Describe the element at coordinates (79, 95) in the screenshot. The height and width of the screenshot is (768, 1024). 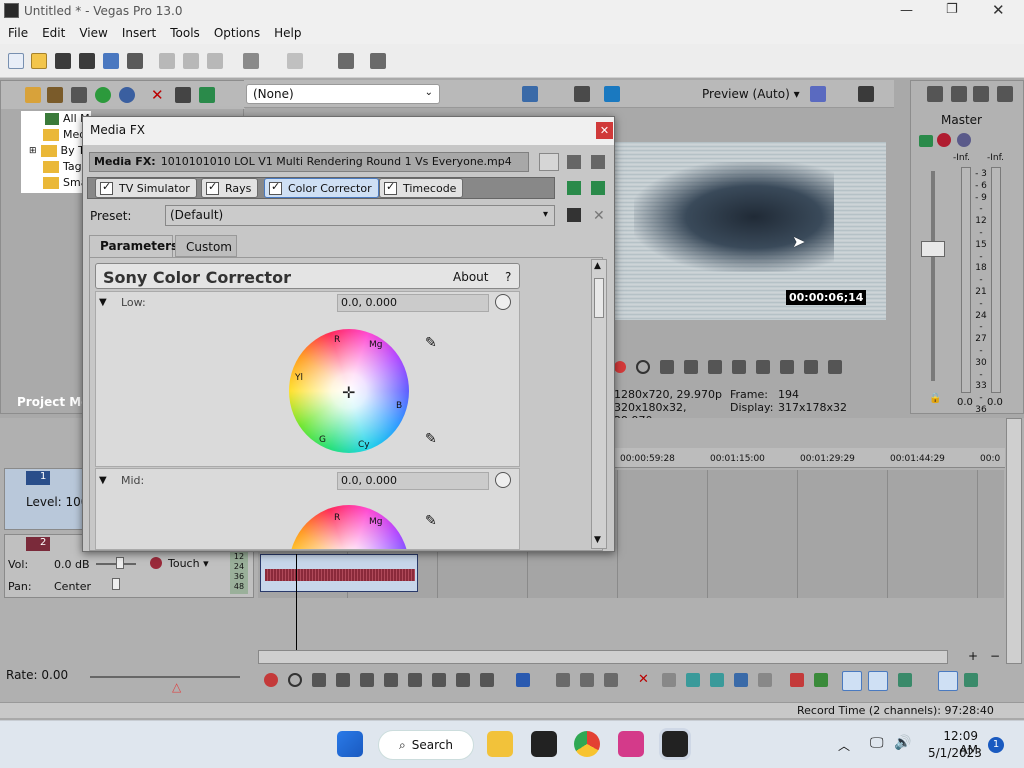
I see `capture-icon` at that location.